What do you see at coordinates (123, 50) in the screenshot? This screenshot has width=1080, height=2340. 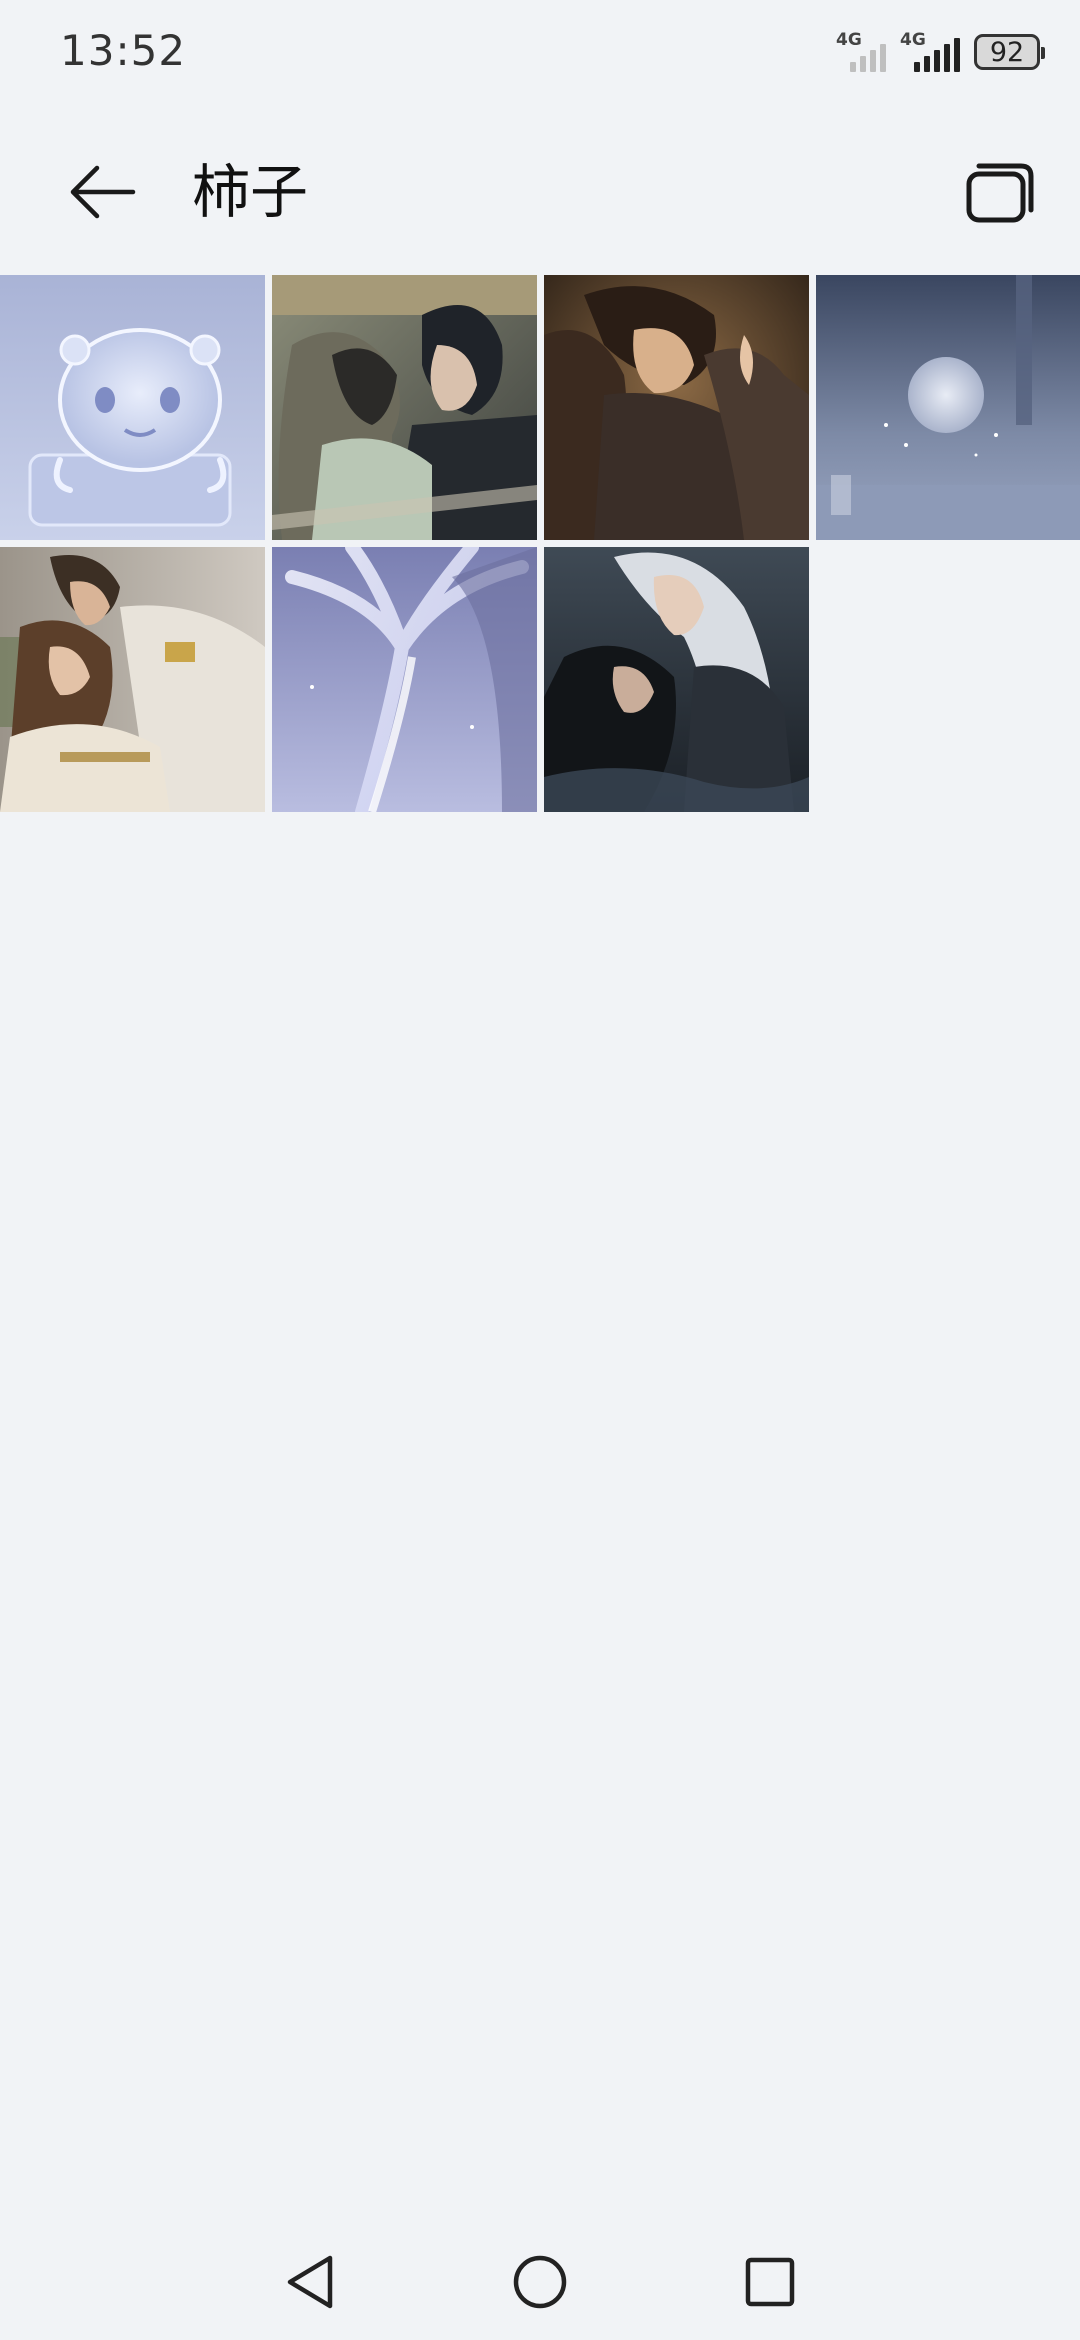 I see `status-time: 13:52` at bounding box center [123, 50].